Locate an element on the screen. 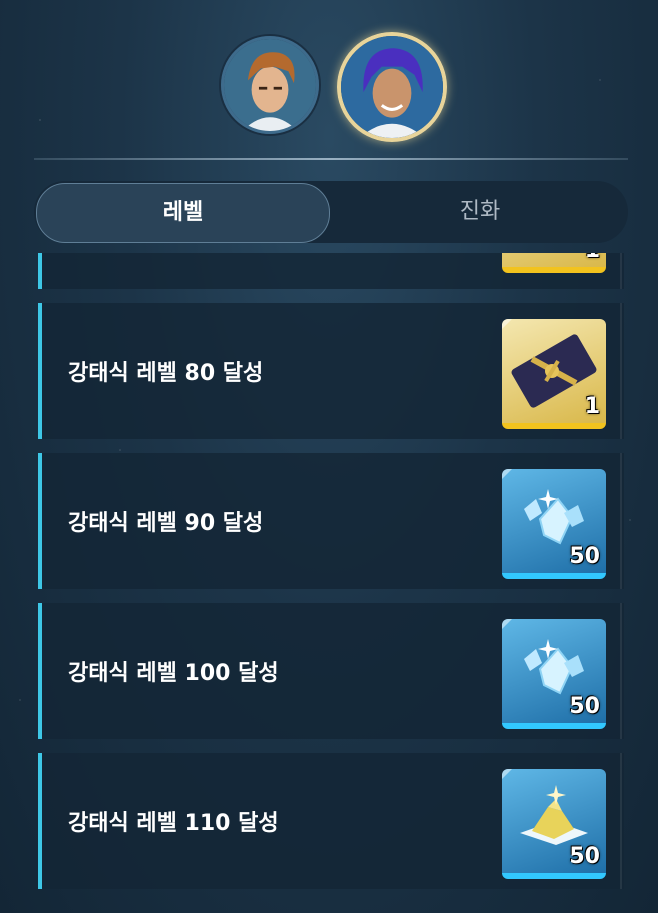 This screenshot has height=913, width=658. tab-evolution: 진화 is located at coordinates (480, 212).